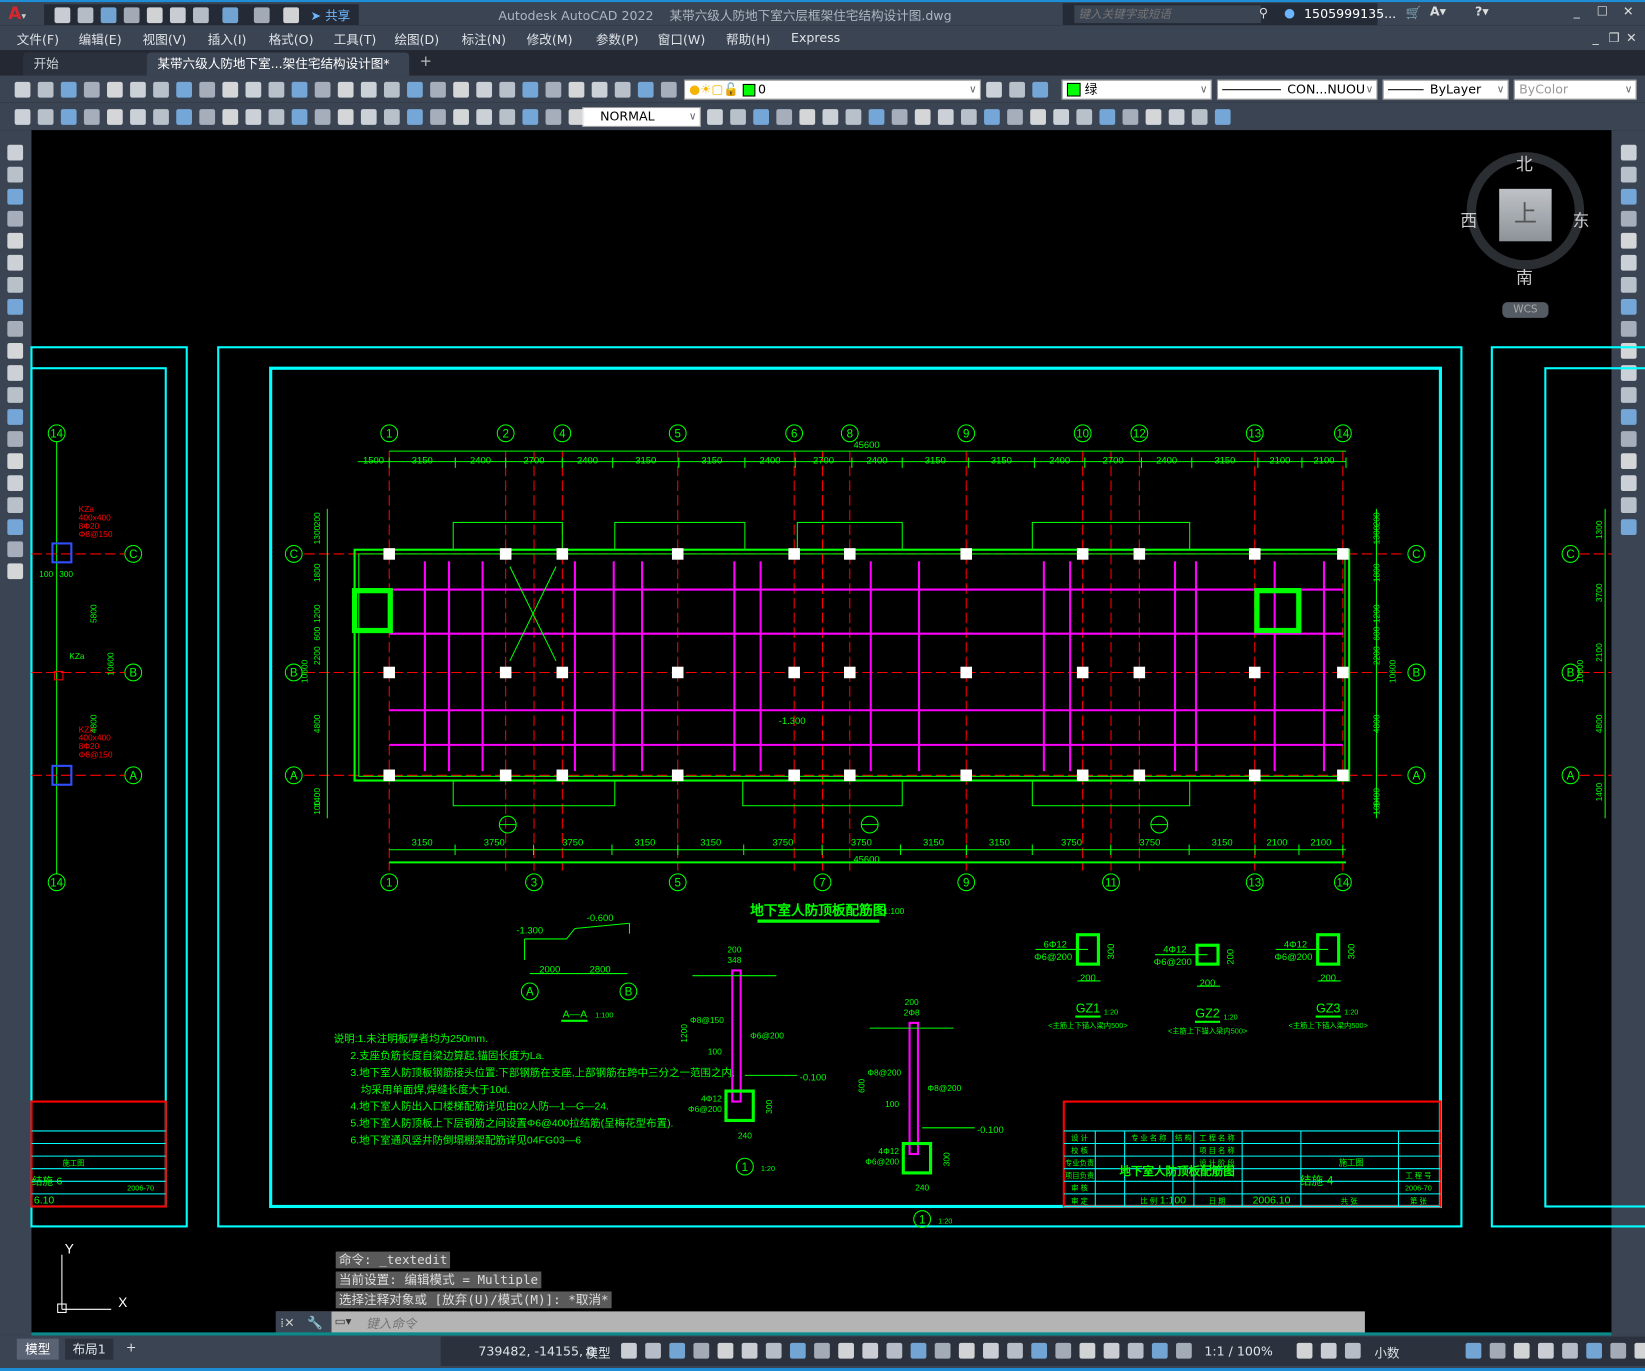 Image resolution: width=1645 pixels, height=1371 pixels. I want to click on detail-dim: 200, so click(734, 950).